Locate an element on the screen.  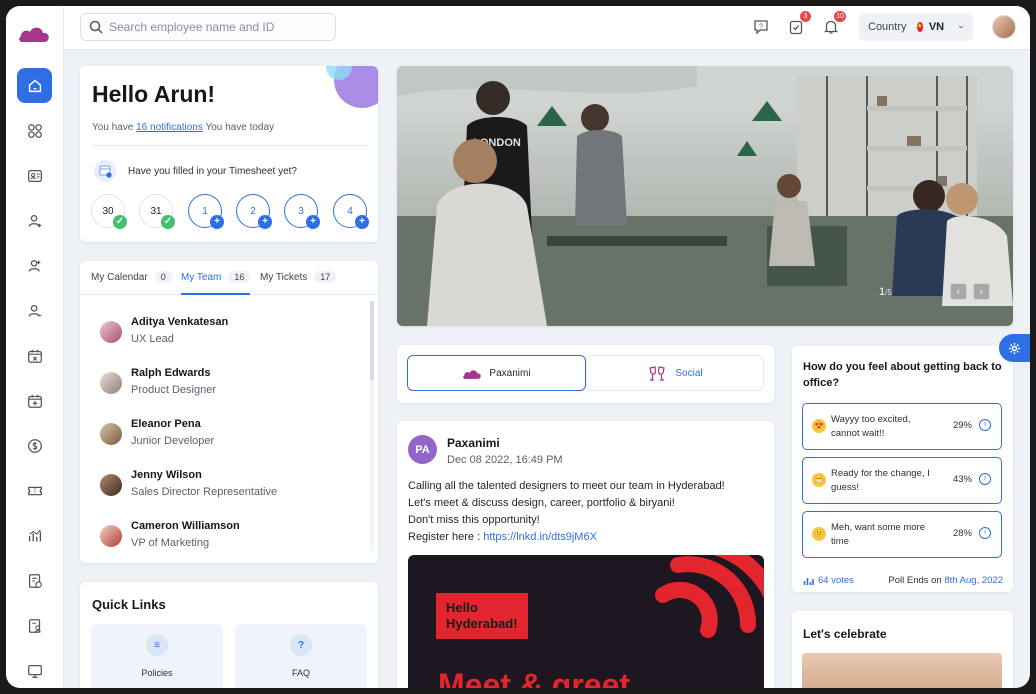
day-chip: 3 + is located at coordinates (302, 211).